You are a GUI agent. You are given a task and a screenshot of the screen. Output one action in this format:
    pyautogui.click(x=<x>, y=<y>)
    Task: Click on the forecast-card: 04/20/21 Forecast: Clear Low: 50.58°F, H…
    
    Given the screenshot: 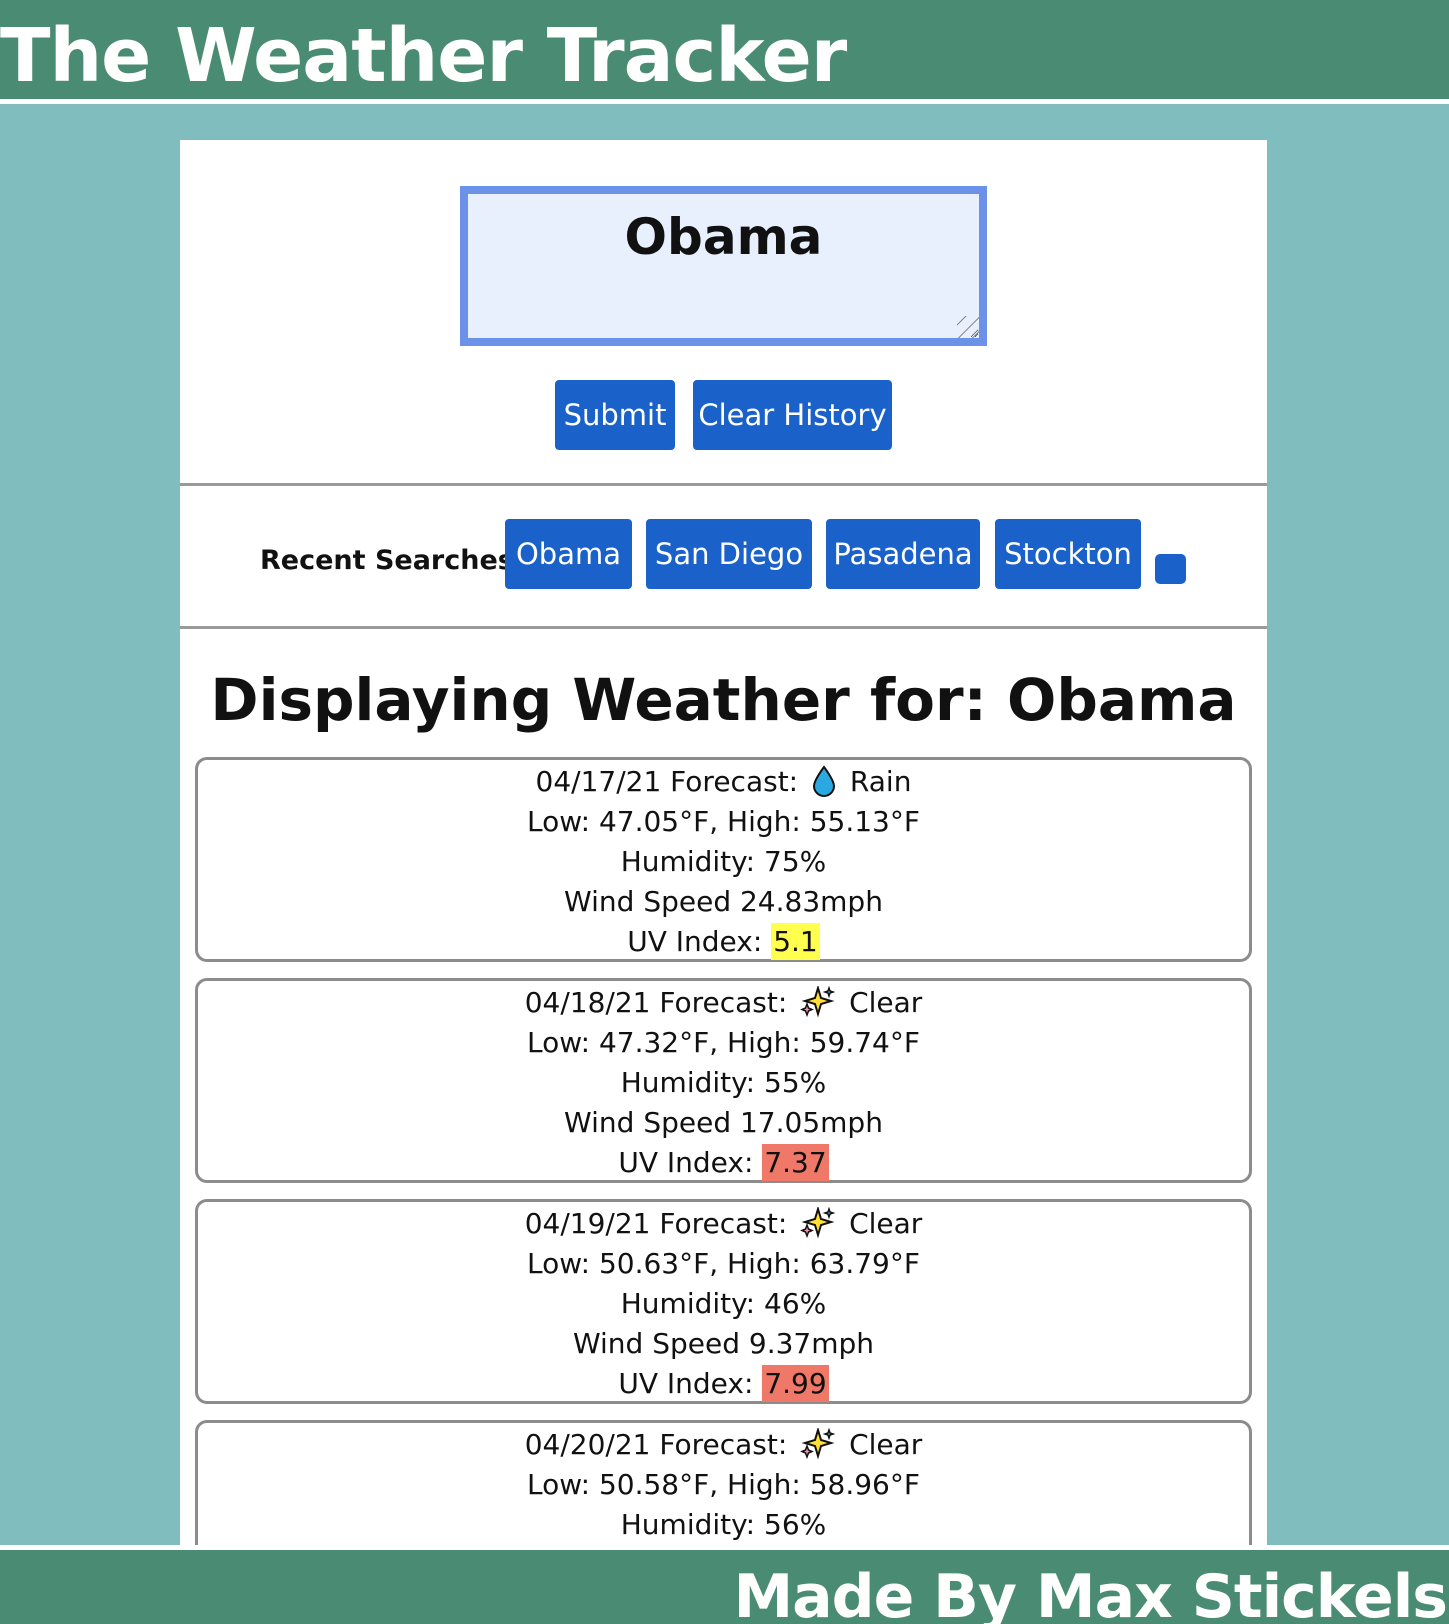 What is the action you would take?
    pyautogui.click(x=723, y=1482)
    